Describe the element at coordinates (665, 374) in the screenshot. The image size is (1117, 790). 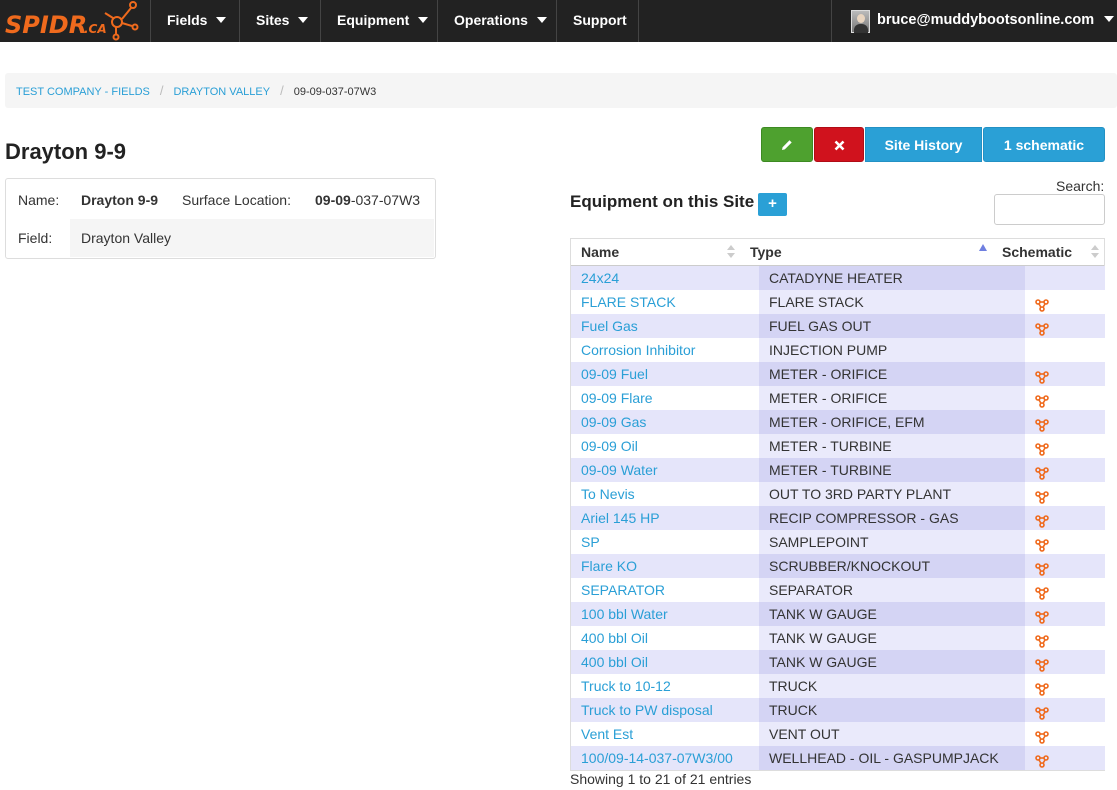
I see `cell-name: 09-09 Fuel` at that location.